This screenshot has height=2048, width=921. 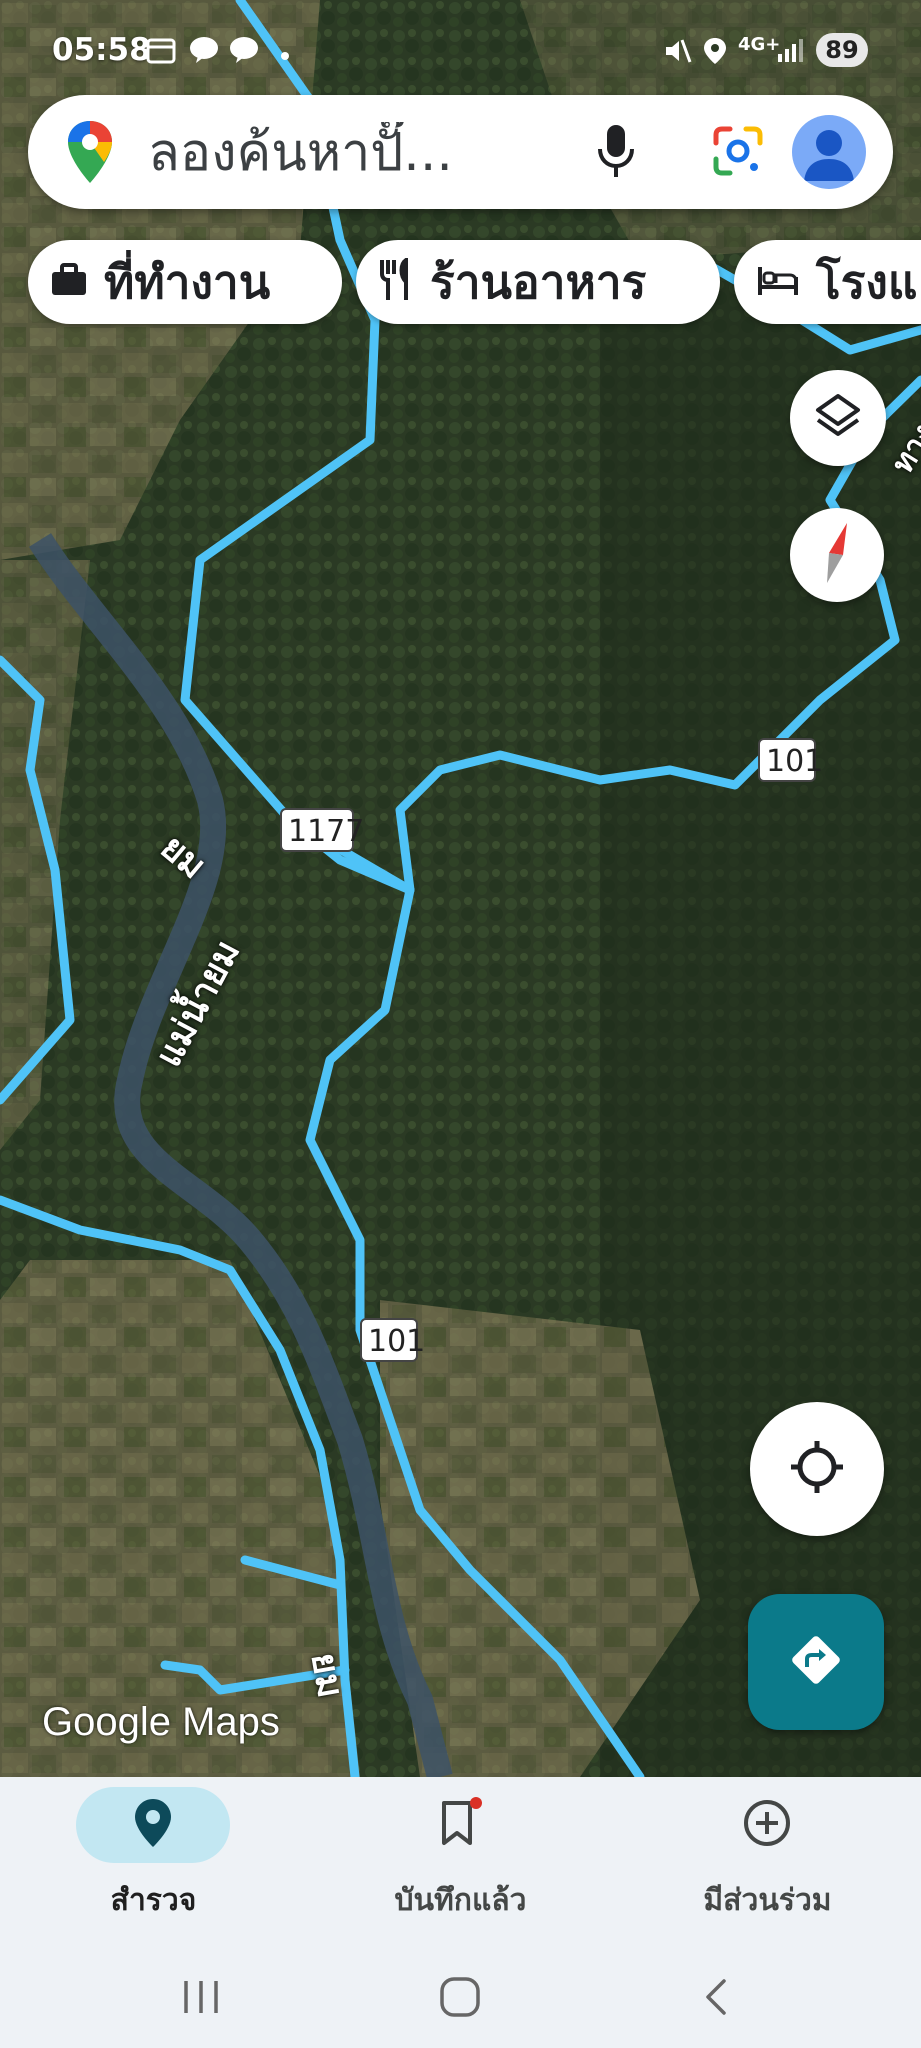 I want to click on chip-hotels: โรงแ, so click(x=827, y=282).